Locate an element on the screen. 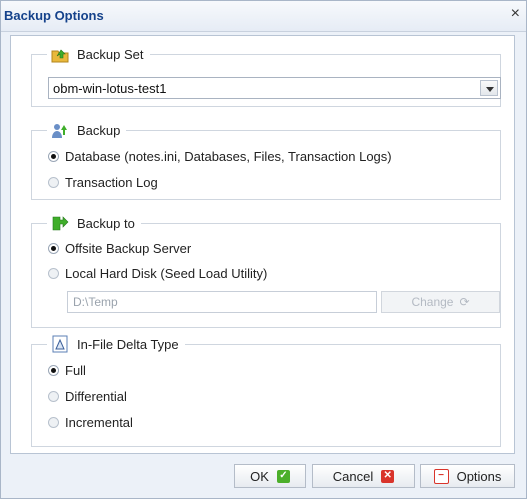 This screenshot has height=499, width=527. radio-label: Local Hard Disk (Seed Load Utility) is located at coordinates (166, 273).